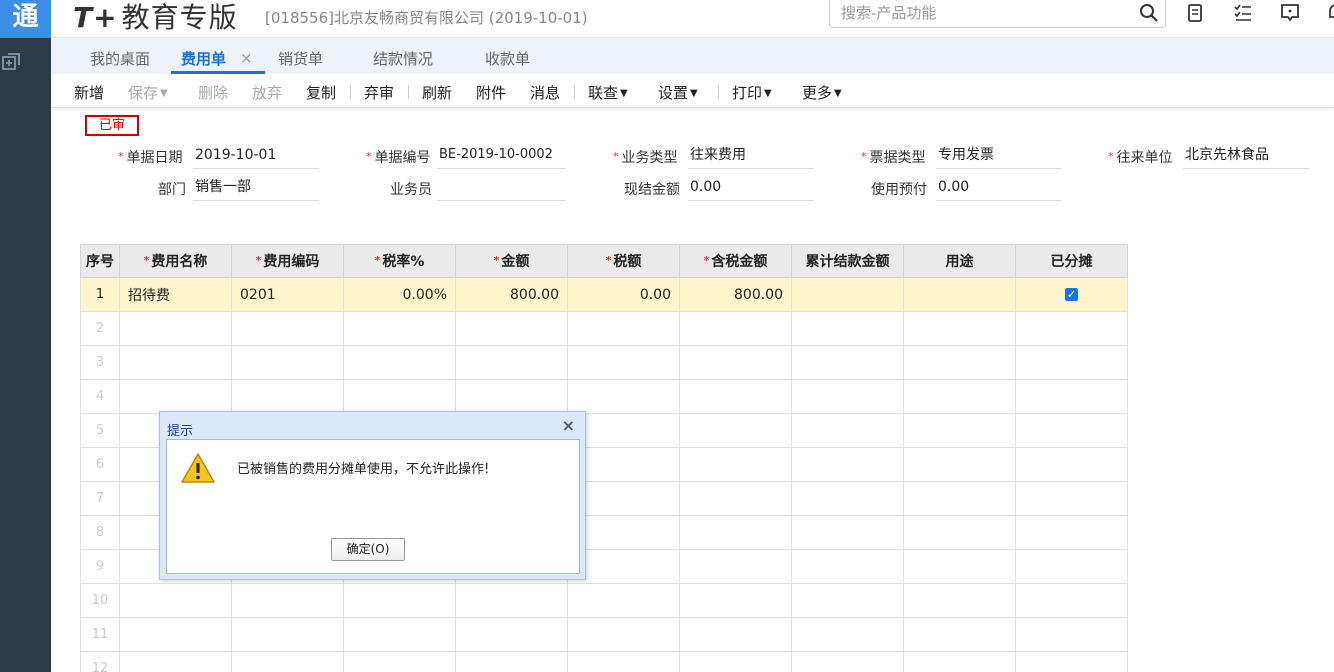 This screenshot has width=1334, height=672. What do you see at coordinates (287, 261) in the screenshot?
I see `column-header-code: * 费用编码` at bounding box center [287, 261].